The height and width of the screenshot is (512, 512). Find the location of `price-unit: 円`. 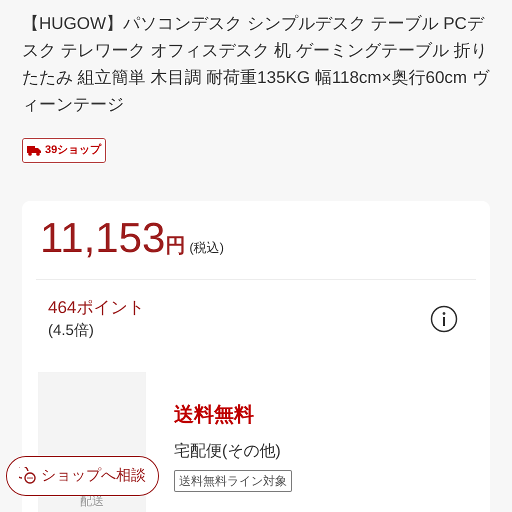

price-unit: 円 is located at coordinates (175, 246).